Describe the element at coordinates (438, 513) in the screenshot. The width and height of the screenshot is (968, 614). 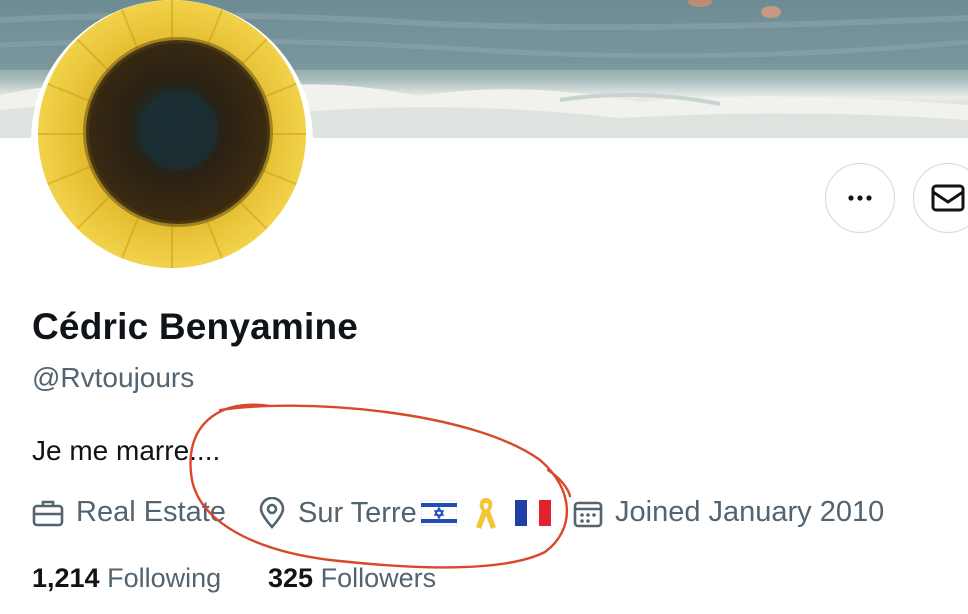
I see `israel-flag-icon` at that location.